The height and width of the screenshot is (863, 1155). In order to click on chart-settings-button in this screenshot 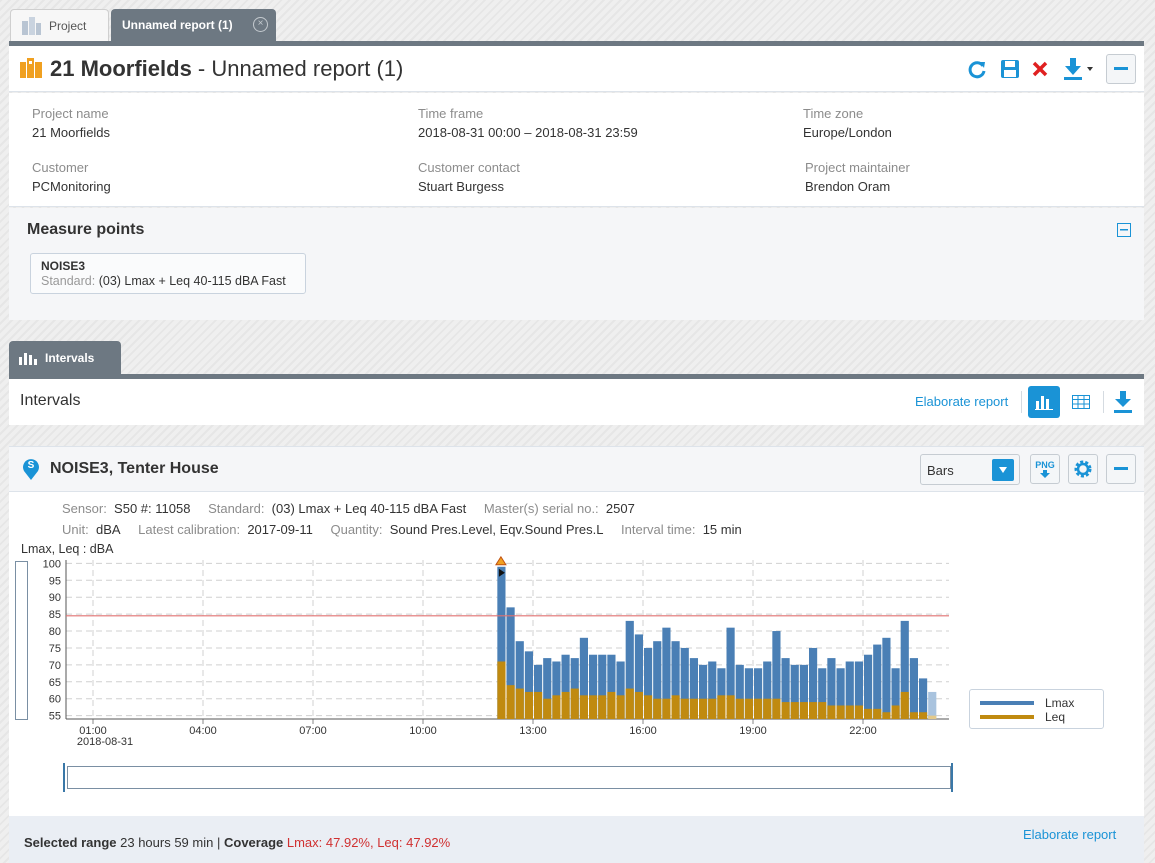, I will do `click(1083, 469)`.